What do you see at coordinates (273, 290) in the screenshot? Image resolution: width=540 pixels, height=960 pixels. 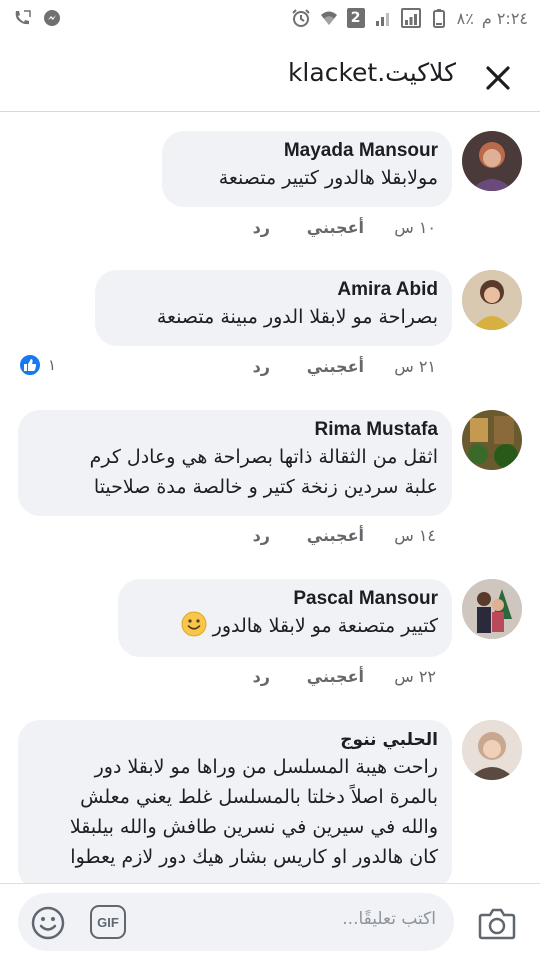 I see `commenter-name: Amira Abid` at bounding box center [273, 290].